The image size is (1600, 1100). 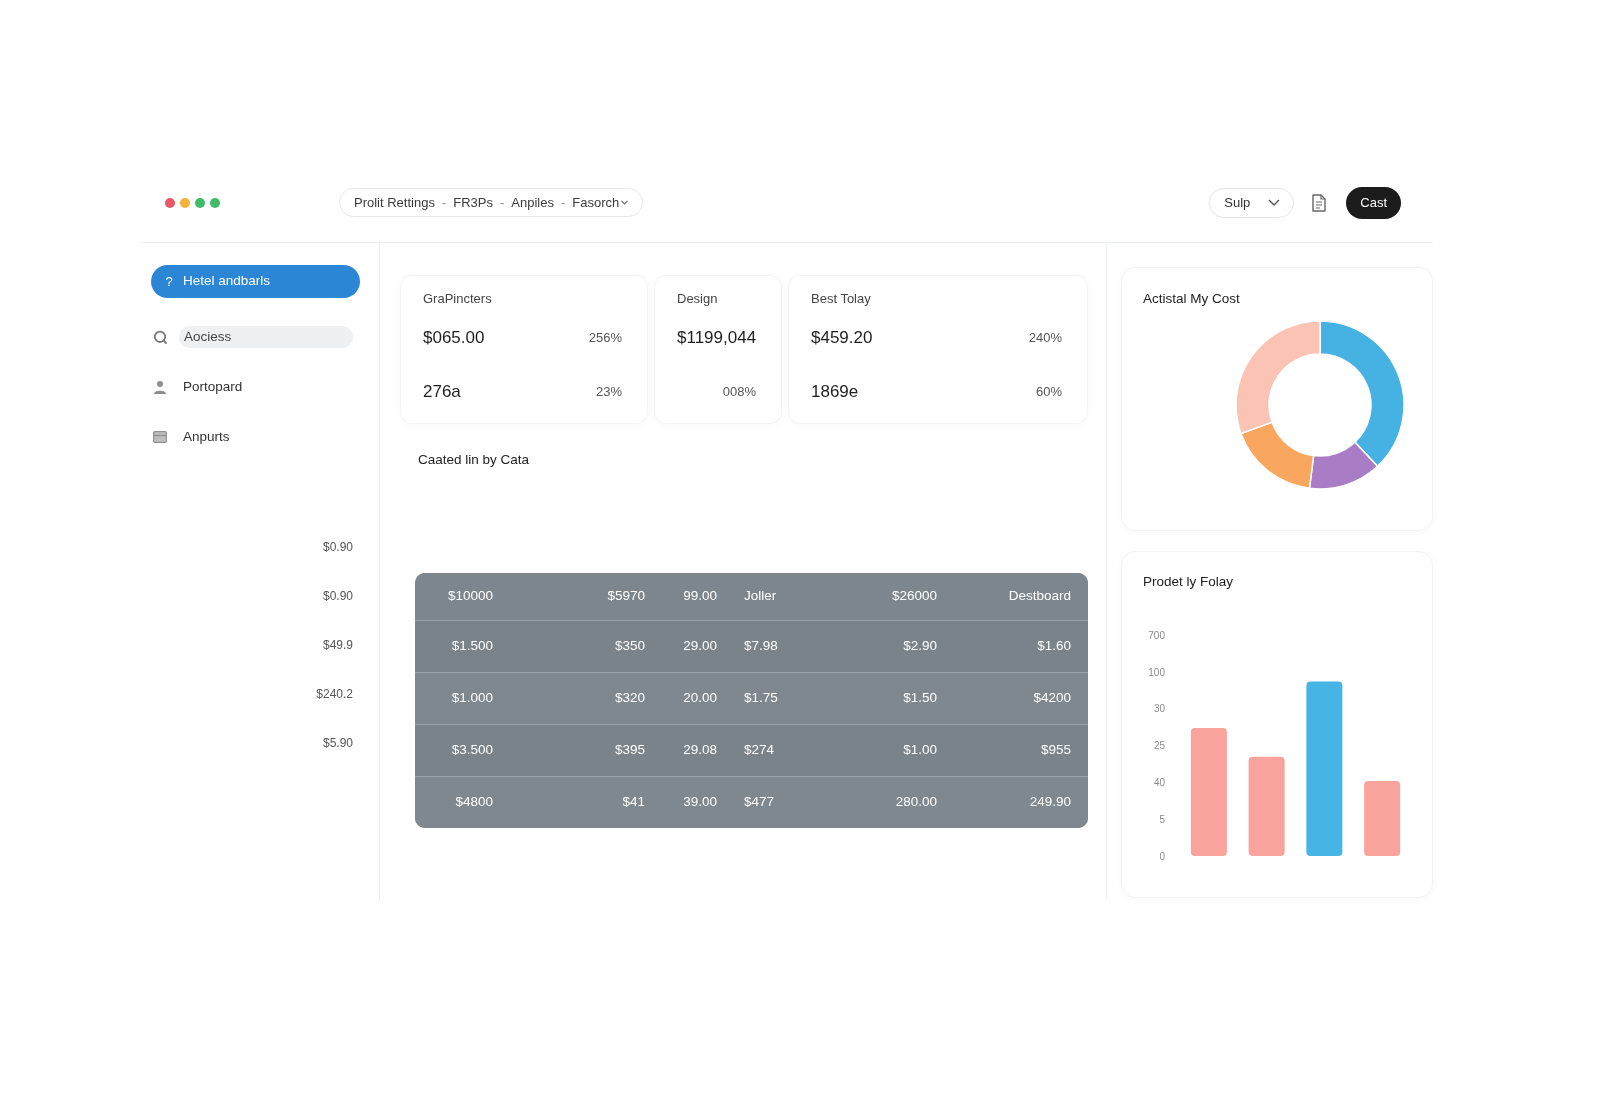 I want to click on section-title: Caated lin by Cata, so click(x=474, y=460).